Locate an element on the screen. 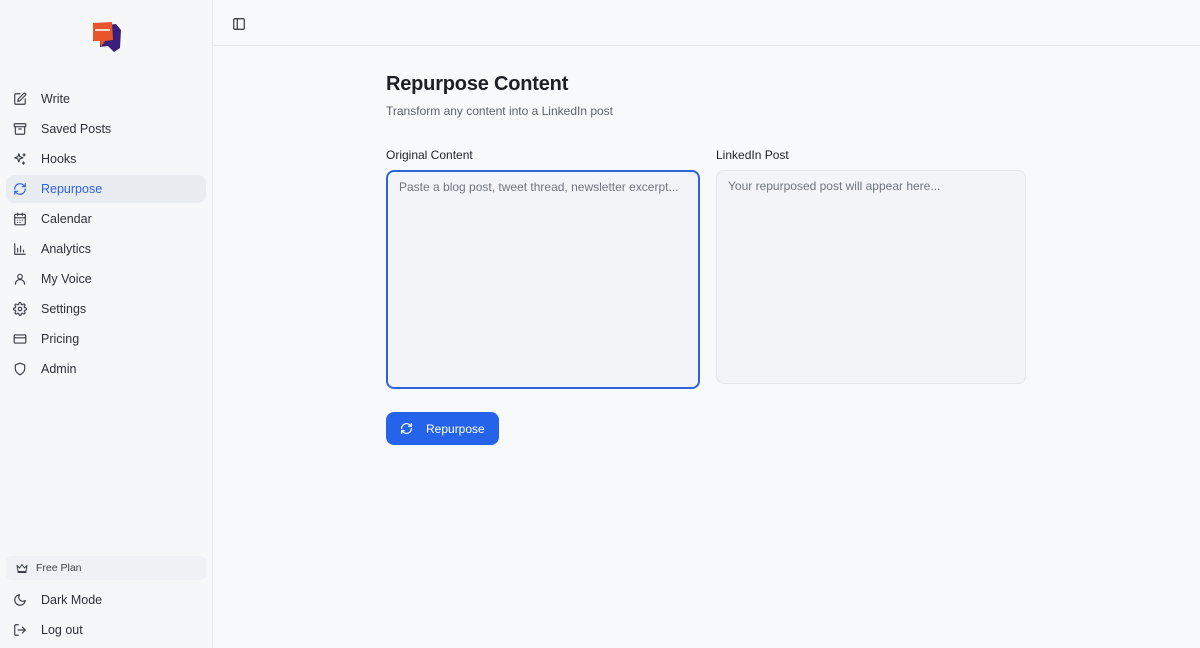  dark-mode-toggle: Dark Mode is located at coordinates (106, 600).